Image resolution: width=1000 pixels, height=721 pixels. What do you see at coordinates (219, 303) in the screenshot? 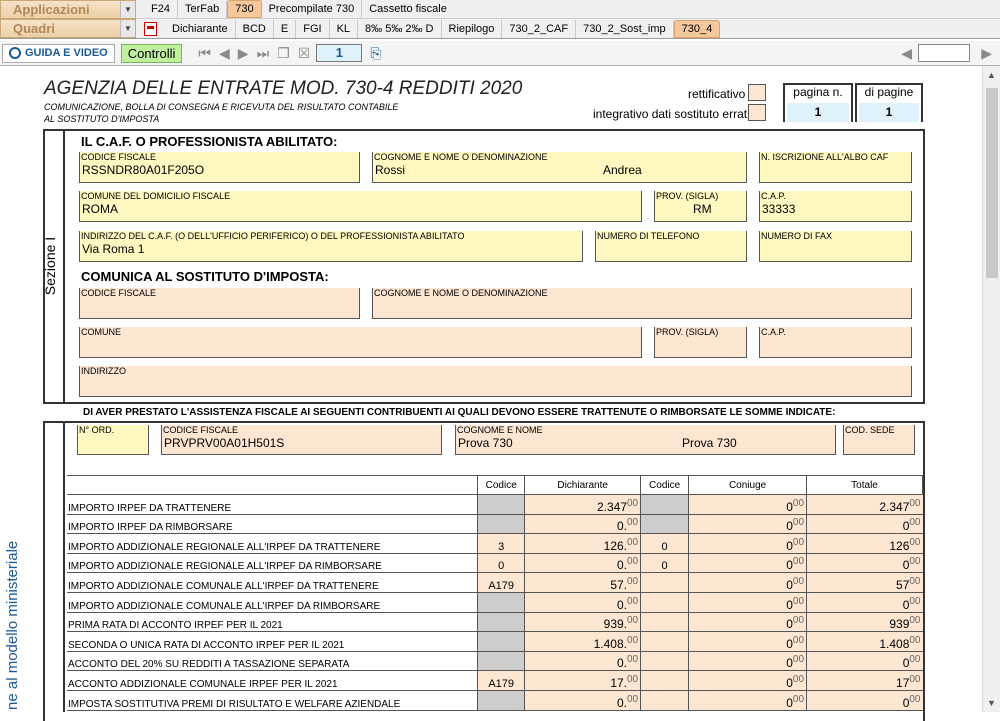
I see `sost-cf-field: CODICE FISCALE` at bounding box center [219, 303].